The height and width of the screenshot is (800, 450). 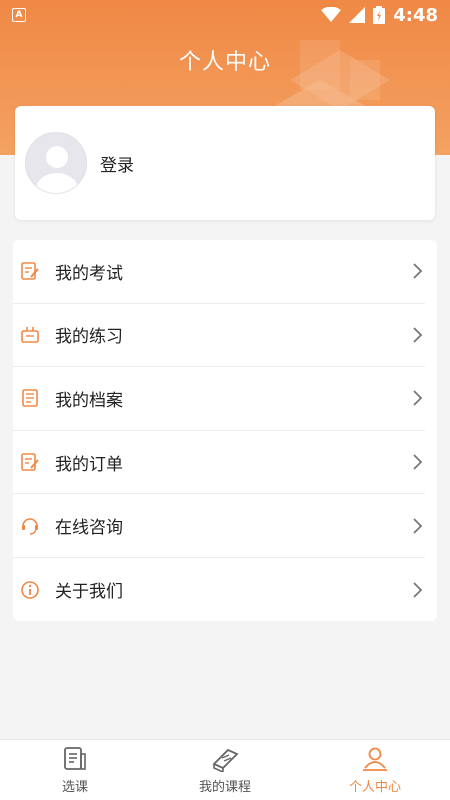 I want to click on wifi-icon, so click(x=331, y=14).